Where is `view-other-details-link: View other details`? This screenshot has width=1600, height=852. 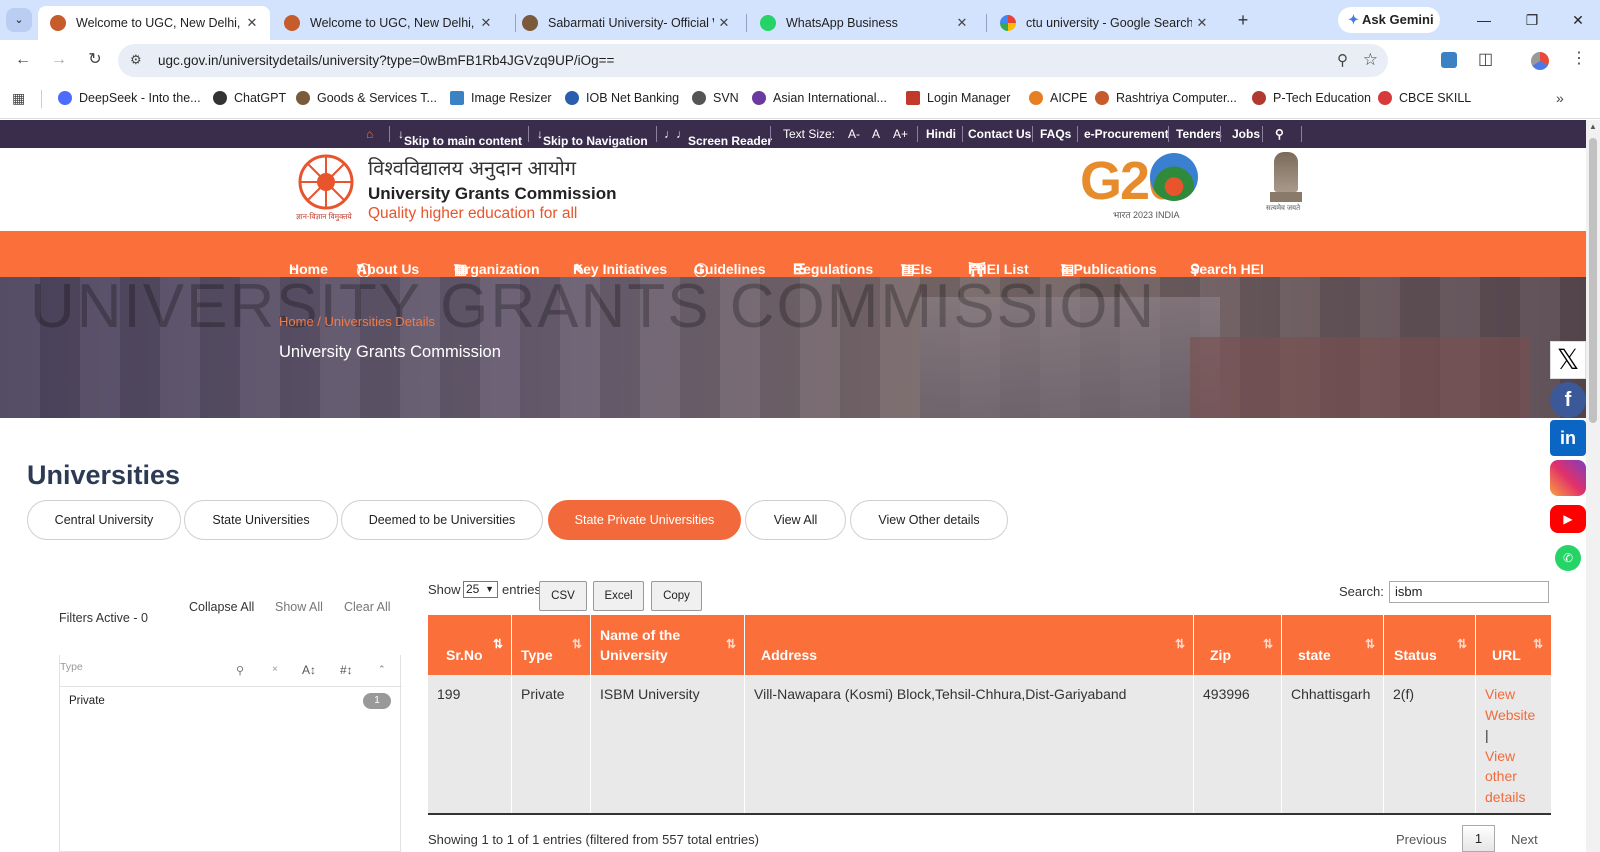
view-other-details-link: View other details is located at coordinates (1510, 777).